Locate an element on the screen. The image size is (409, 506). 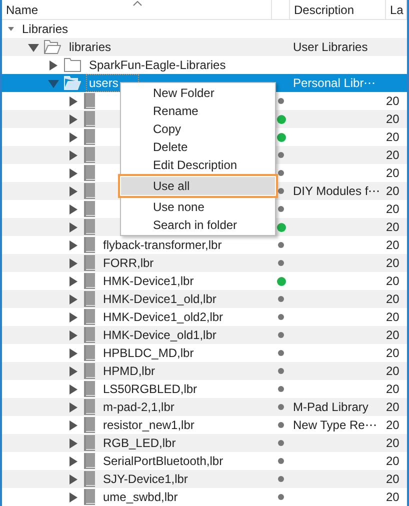
tree-item-label: HPMD,lbr is located at coordinates (129, 371).